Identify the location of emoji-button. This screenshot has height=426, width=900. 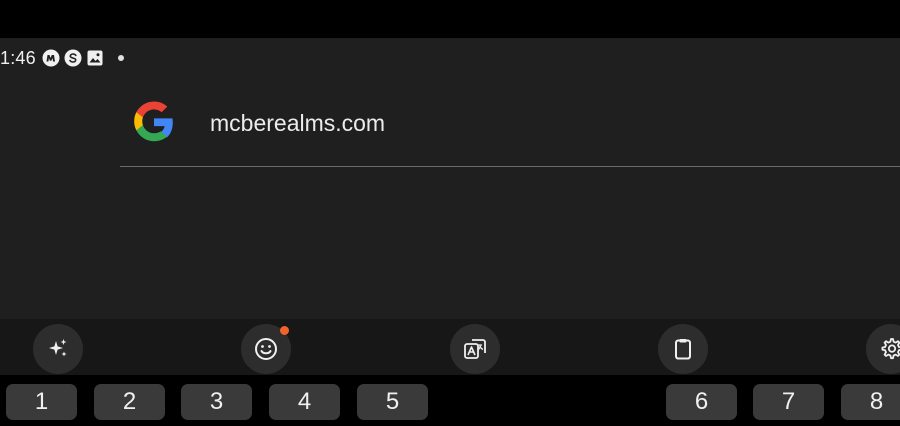
(266, 349).